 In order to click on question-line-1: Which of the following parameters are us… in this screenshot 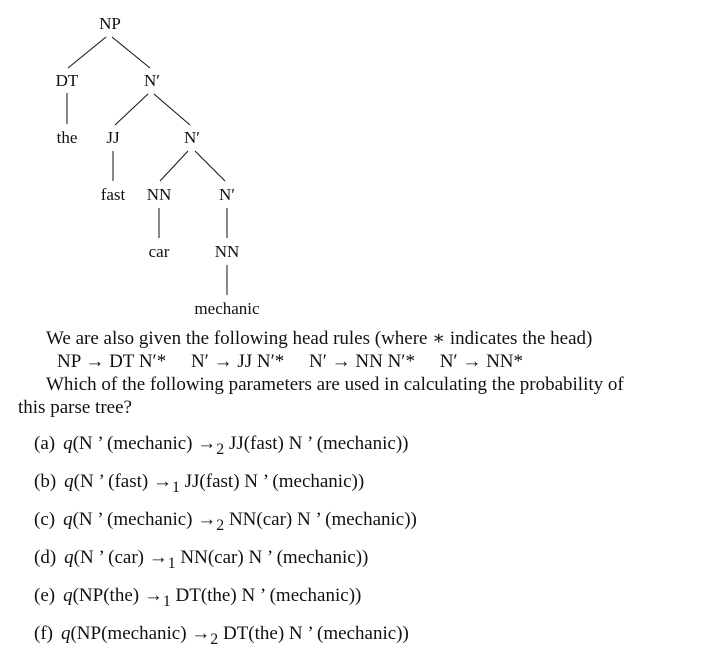, I will do `click(335, 384)`.